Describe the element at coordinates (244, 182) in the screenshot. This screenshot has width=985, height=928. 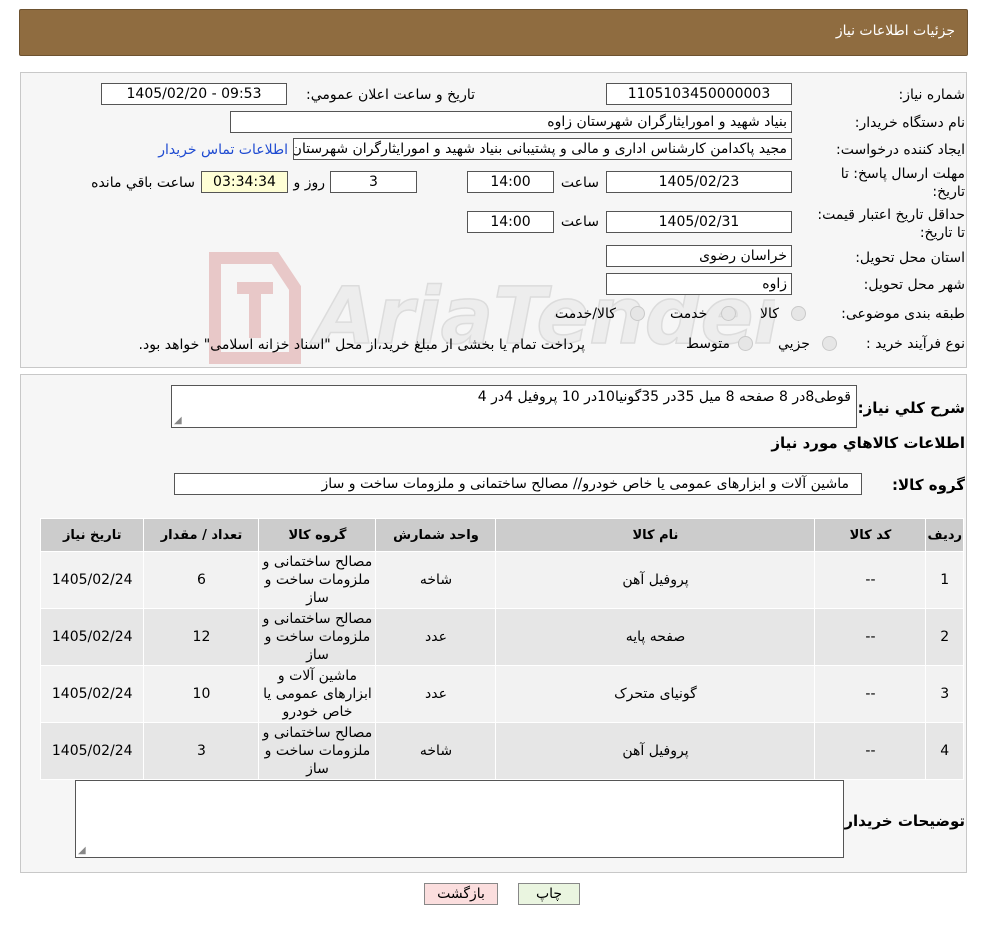
I see `remaining-time-field: 03:34:34` at that location.